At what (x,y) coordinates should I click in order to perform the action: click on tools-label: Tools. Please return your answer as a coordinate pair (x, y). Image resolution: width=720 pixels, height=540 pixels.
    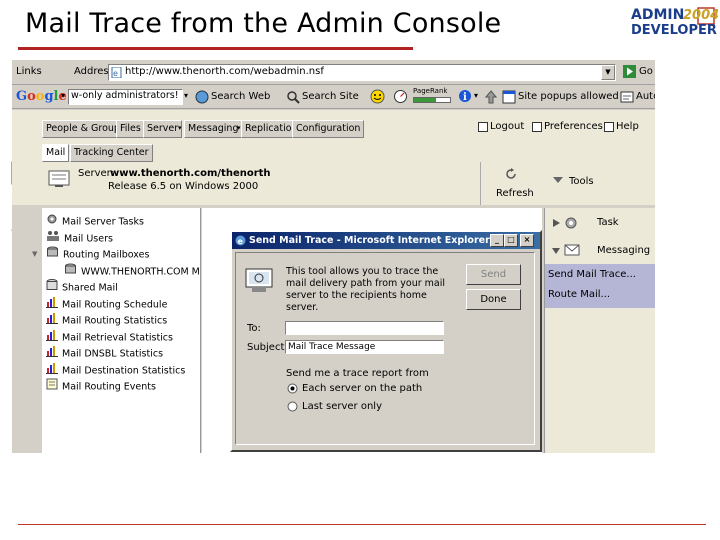
    Looking at the image, I should click on (581, 181).